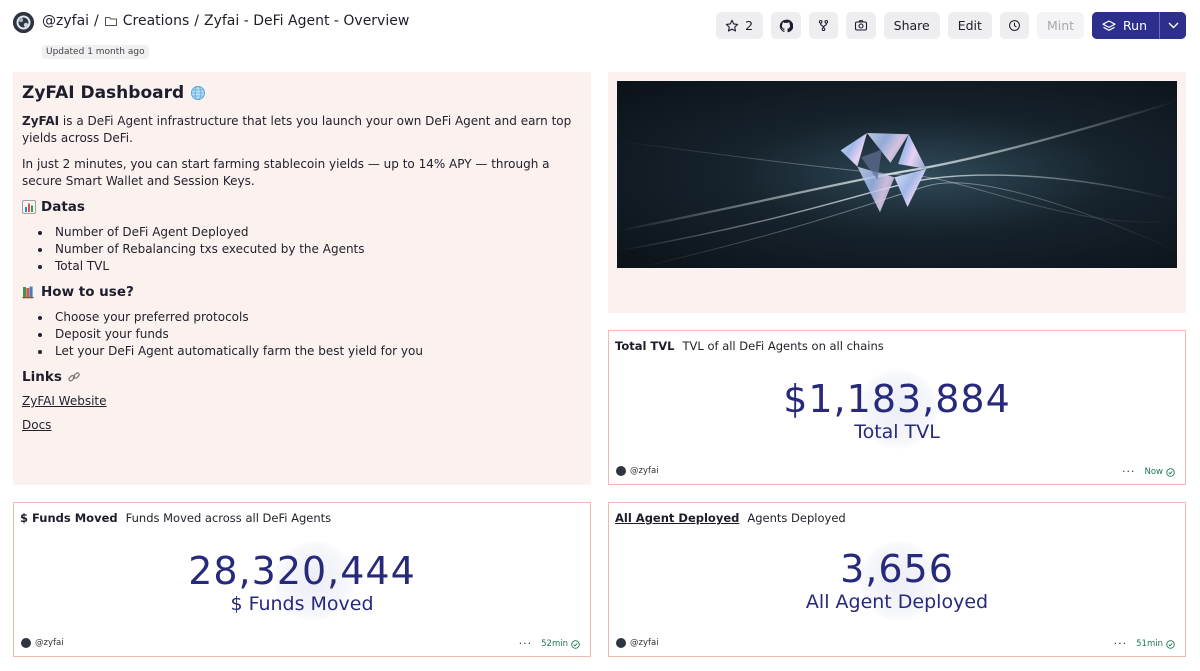 The width and height of the screenshot is (1200, 671). I want to click on list-item: Deposit your funds, so click(302, 334).